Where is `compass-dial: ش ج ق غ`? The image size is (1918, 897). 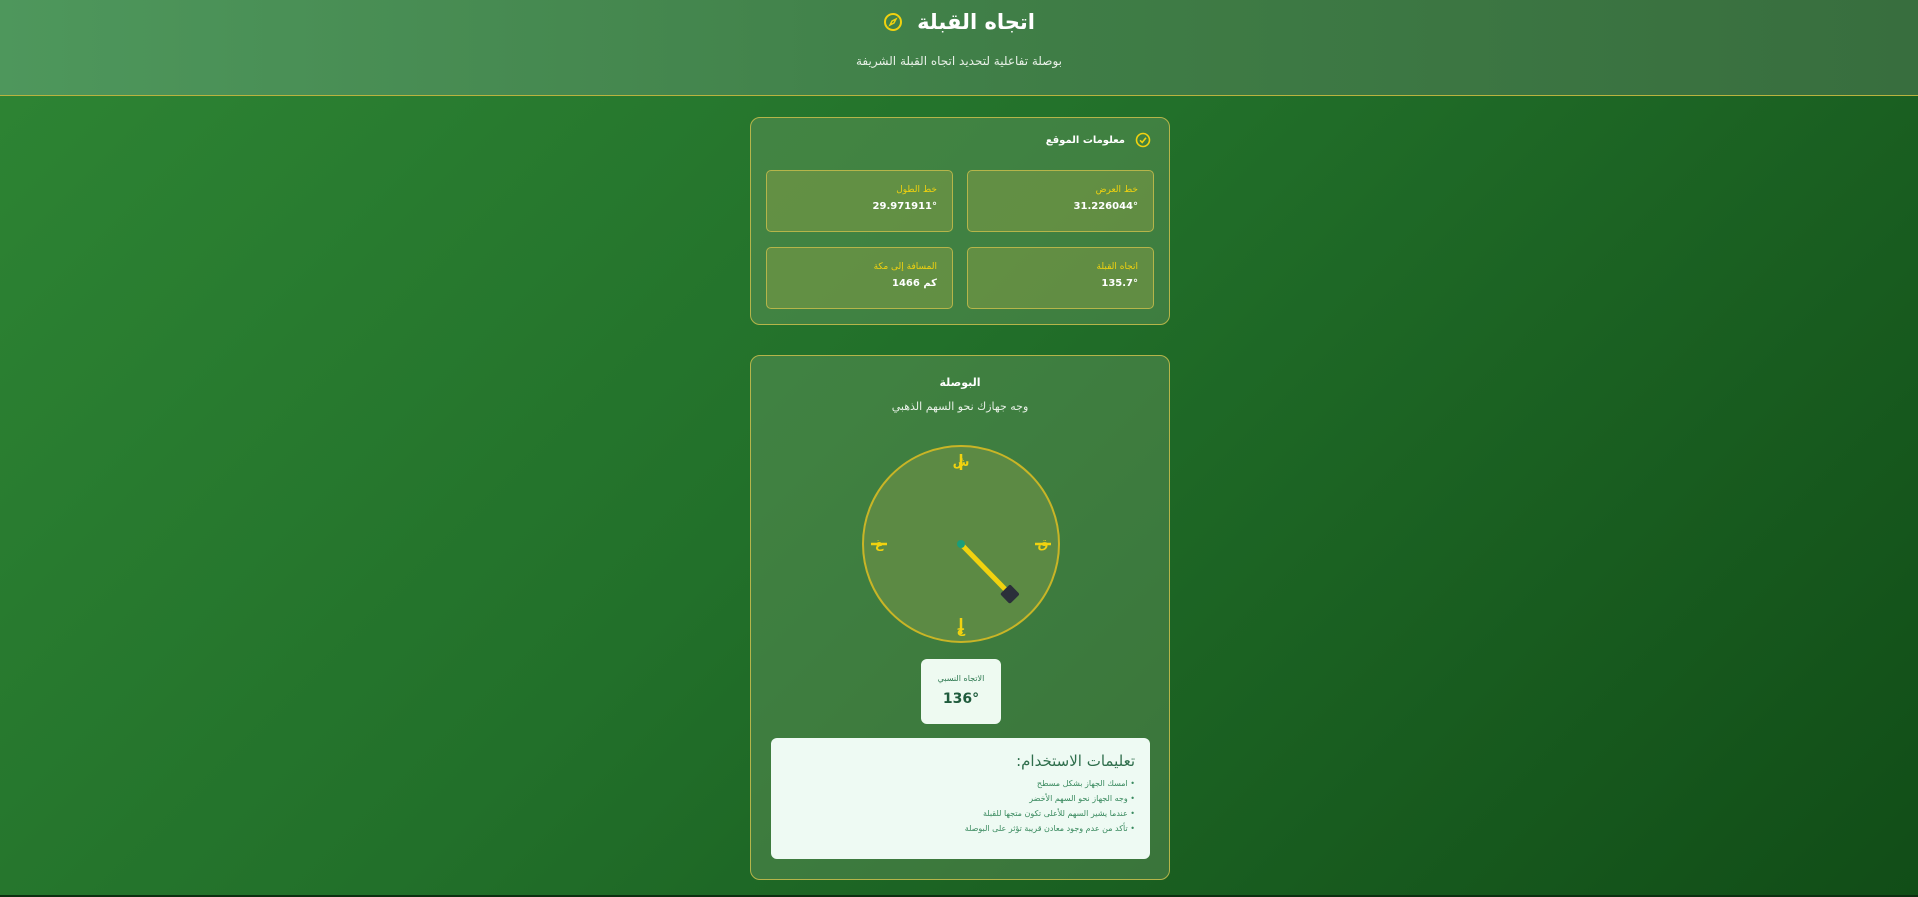 compass-dial: ش ج ق غ is located at coordinates (961, 544).